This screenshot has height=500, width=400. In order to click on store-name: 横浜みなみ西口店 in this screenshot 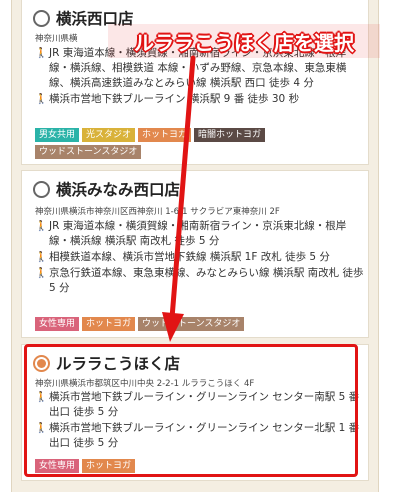, I will do `click(118, 190)`.